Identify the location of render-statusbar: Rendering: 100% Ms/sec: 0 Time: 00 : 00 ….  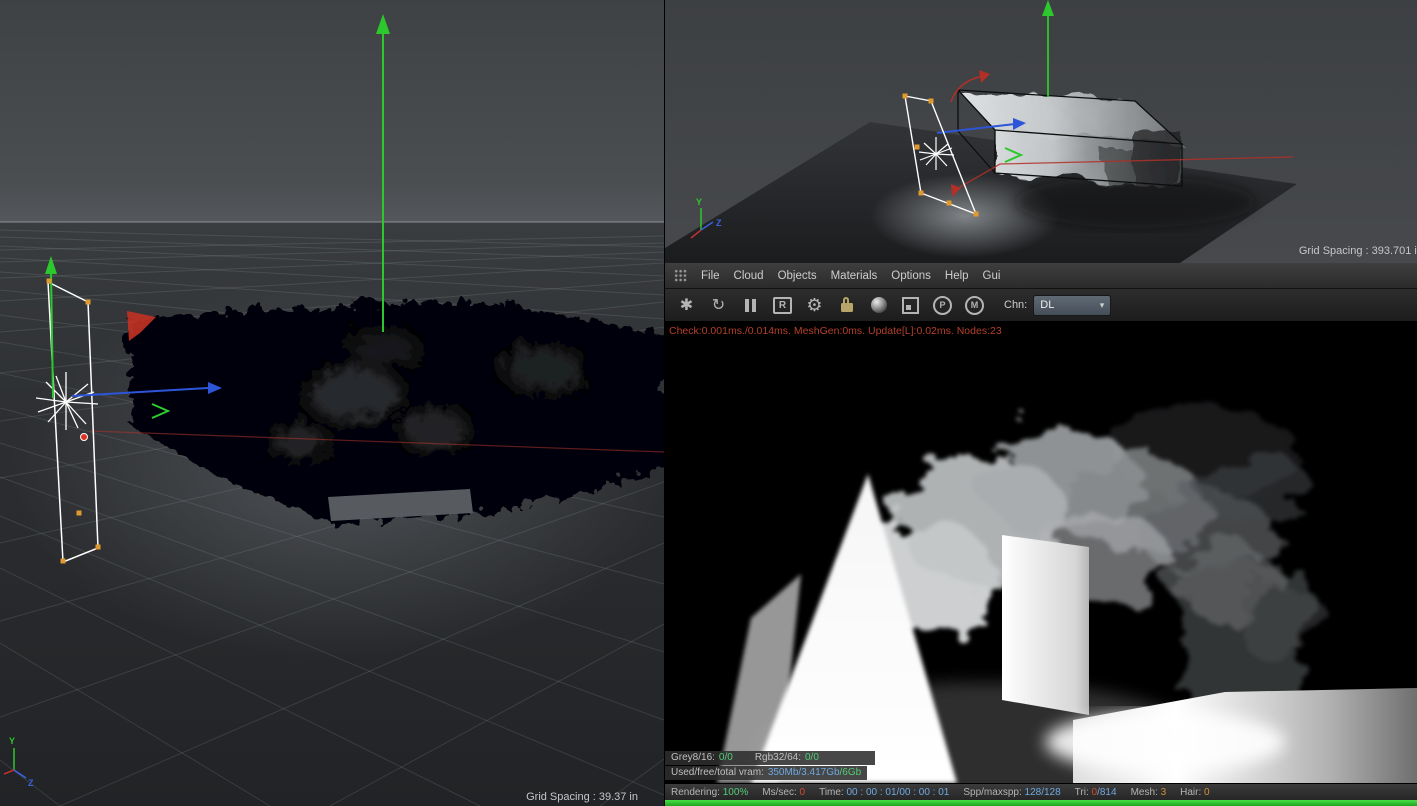
(1041, 791).